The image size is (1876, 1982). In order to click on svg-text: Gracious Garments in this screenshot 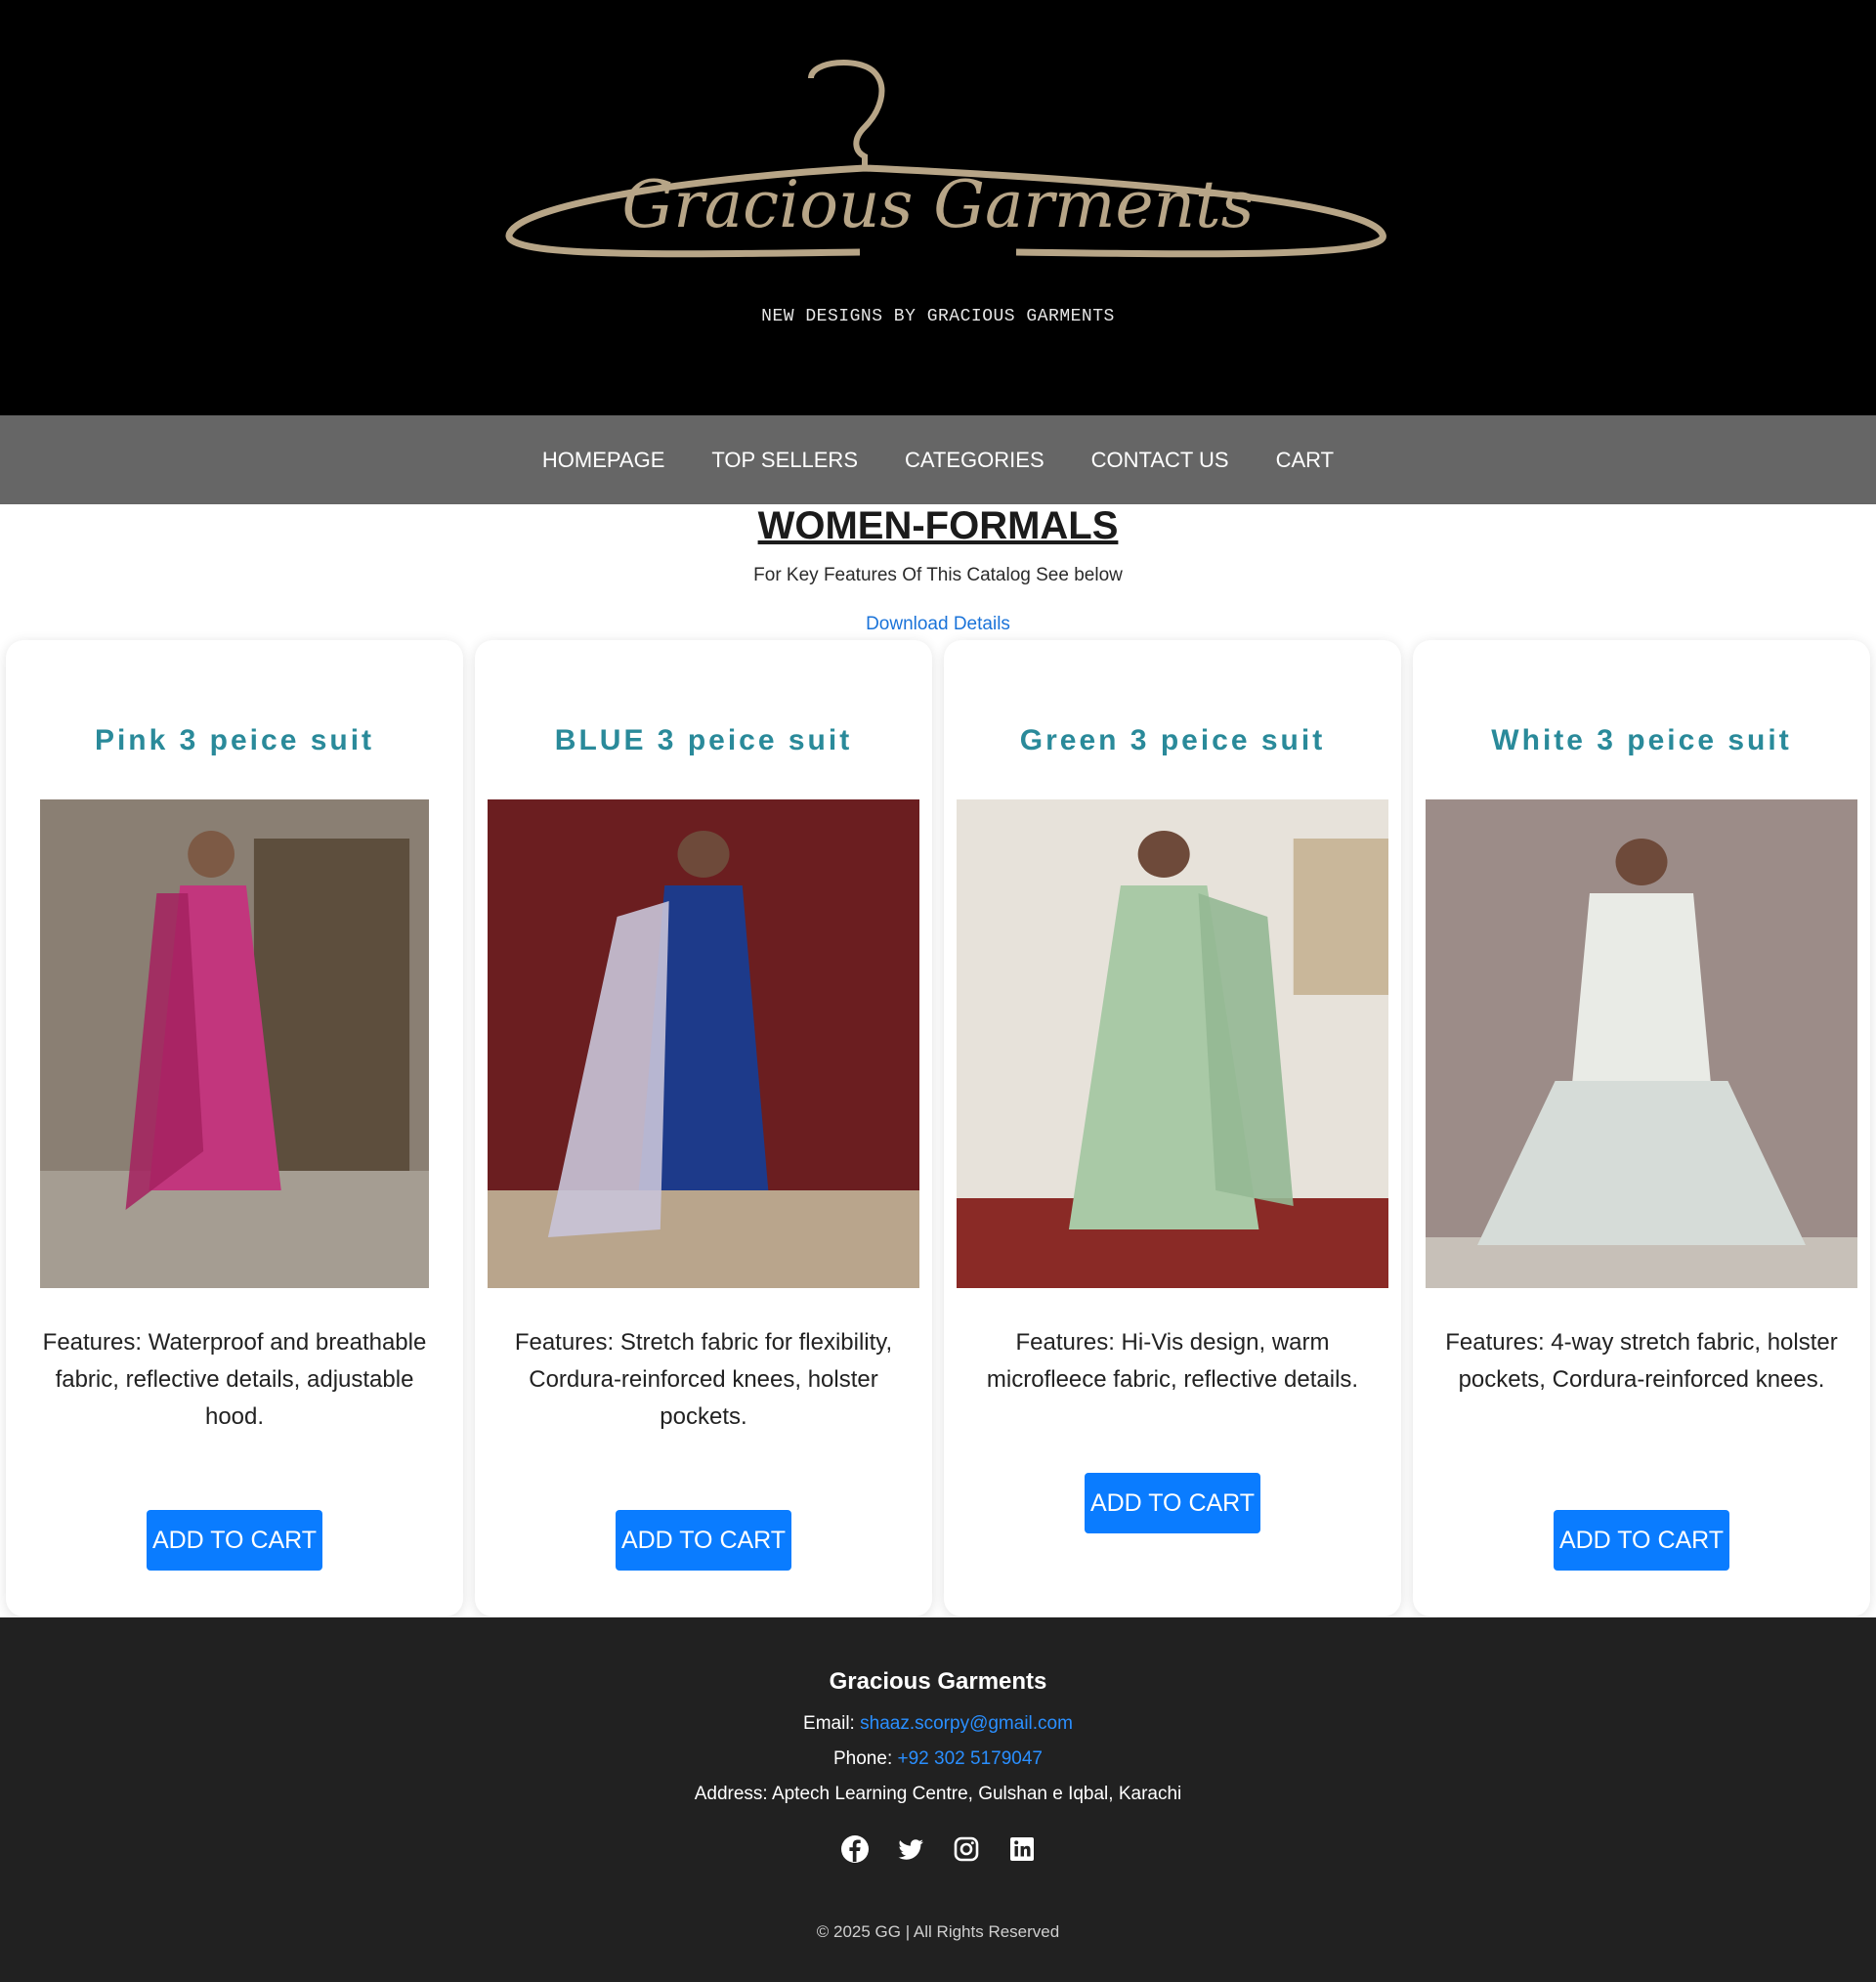, I will do `click(938, 205)`.